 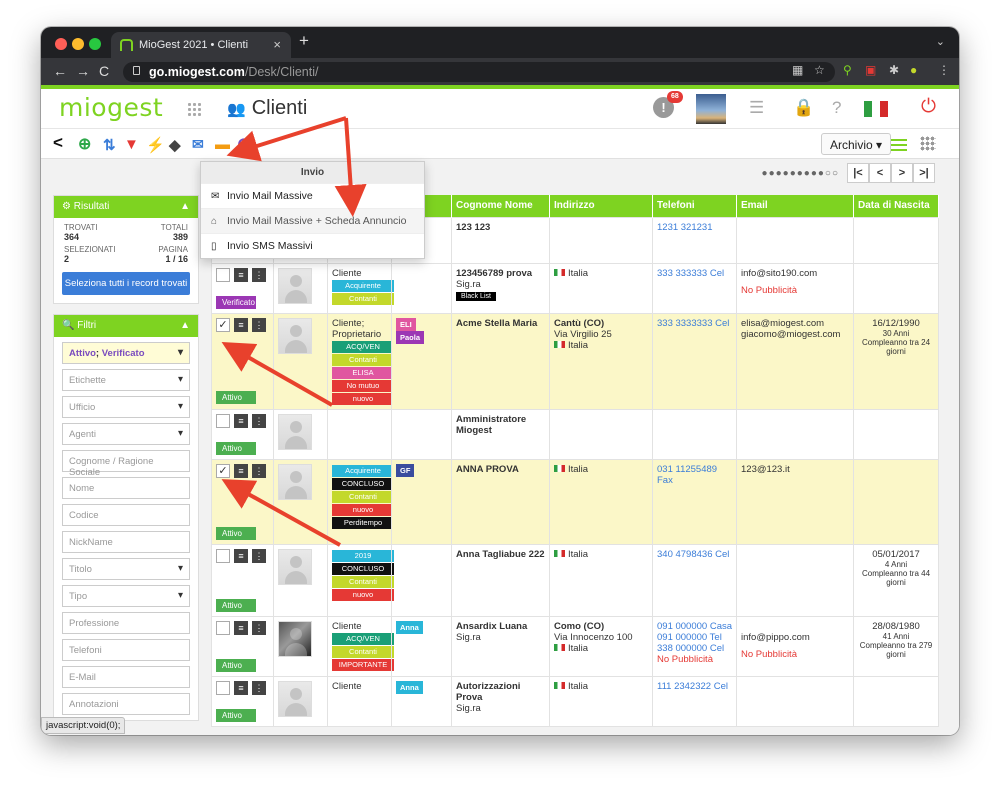 What do you see at coordinates (83, 71) in the screenshot?
I see `forward-icon: →` at bounding box center [83, 71].